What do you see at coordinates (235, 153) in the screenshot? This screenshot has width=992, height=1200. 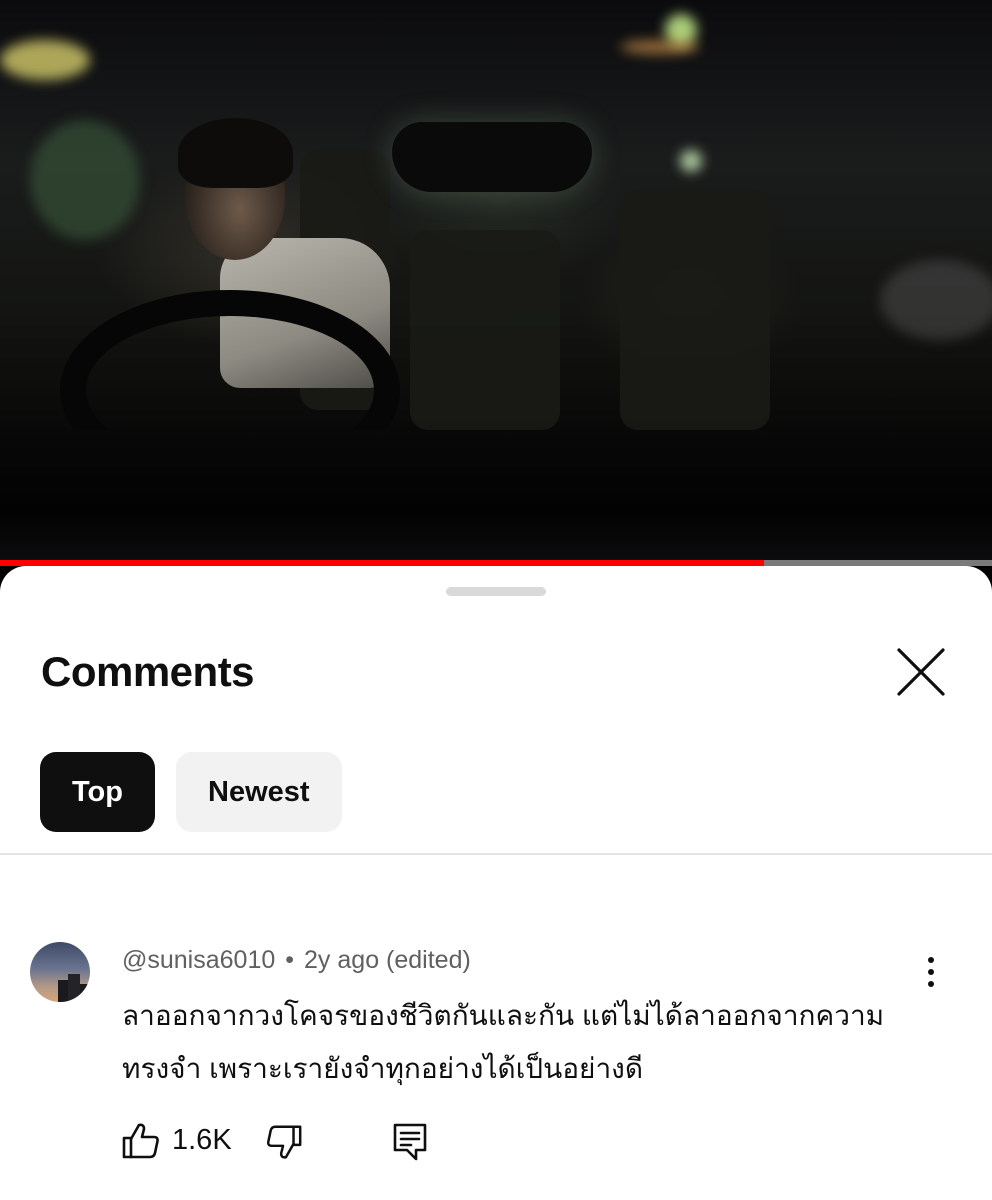 I see `driver-hair` at bounding box center [235, 153].